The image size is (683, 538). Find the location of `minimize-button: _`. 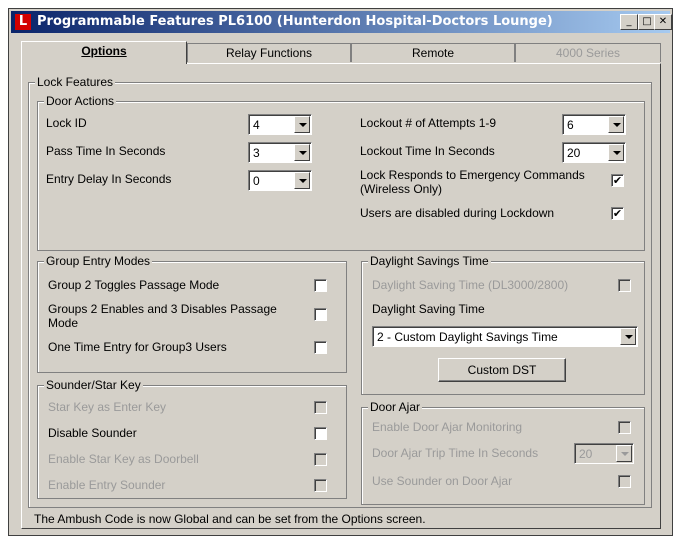

minimize-button: _ is located at coordinates (629, 22).